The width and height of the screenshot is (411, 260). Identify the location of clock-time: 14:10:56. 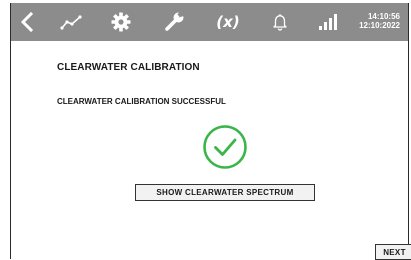
(383, 16).